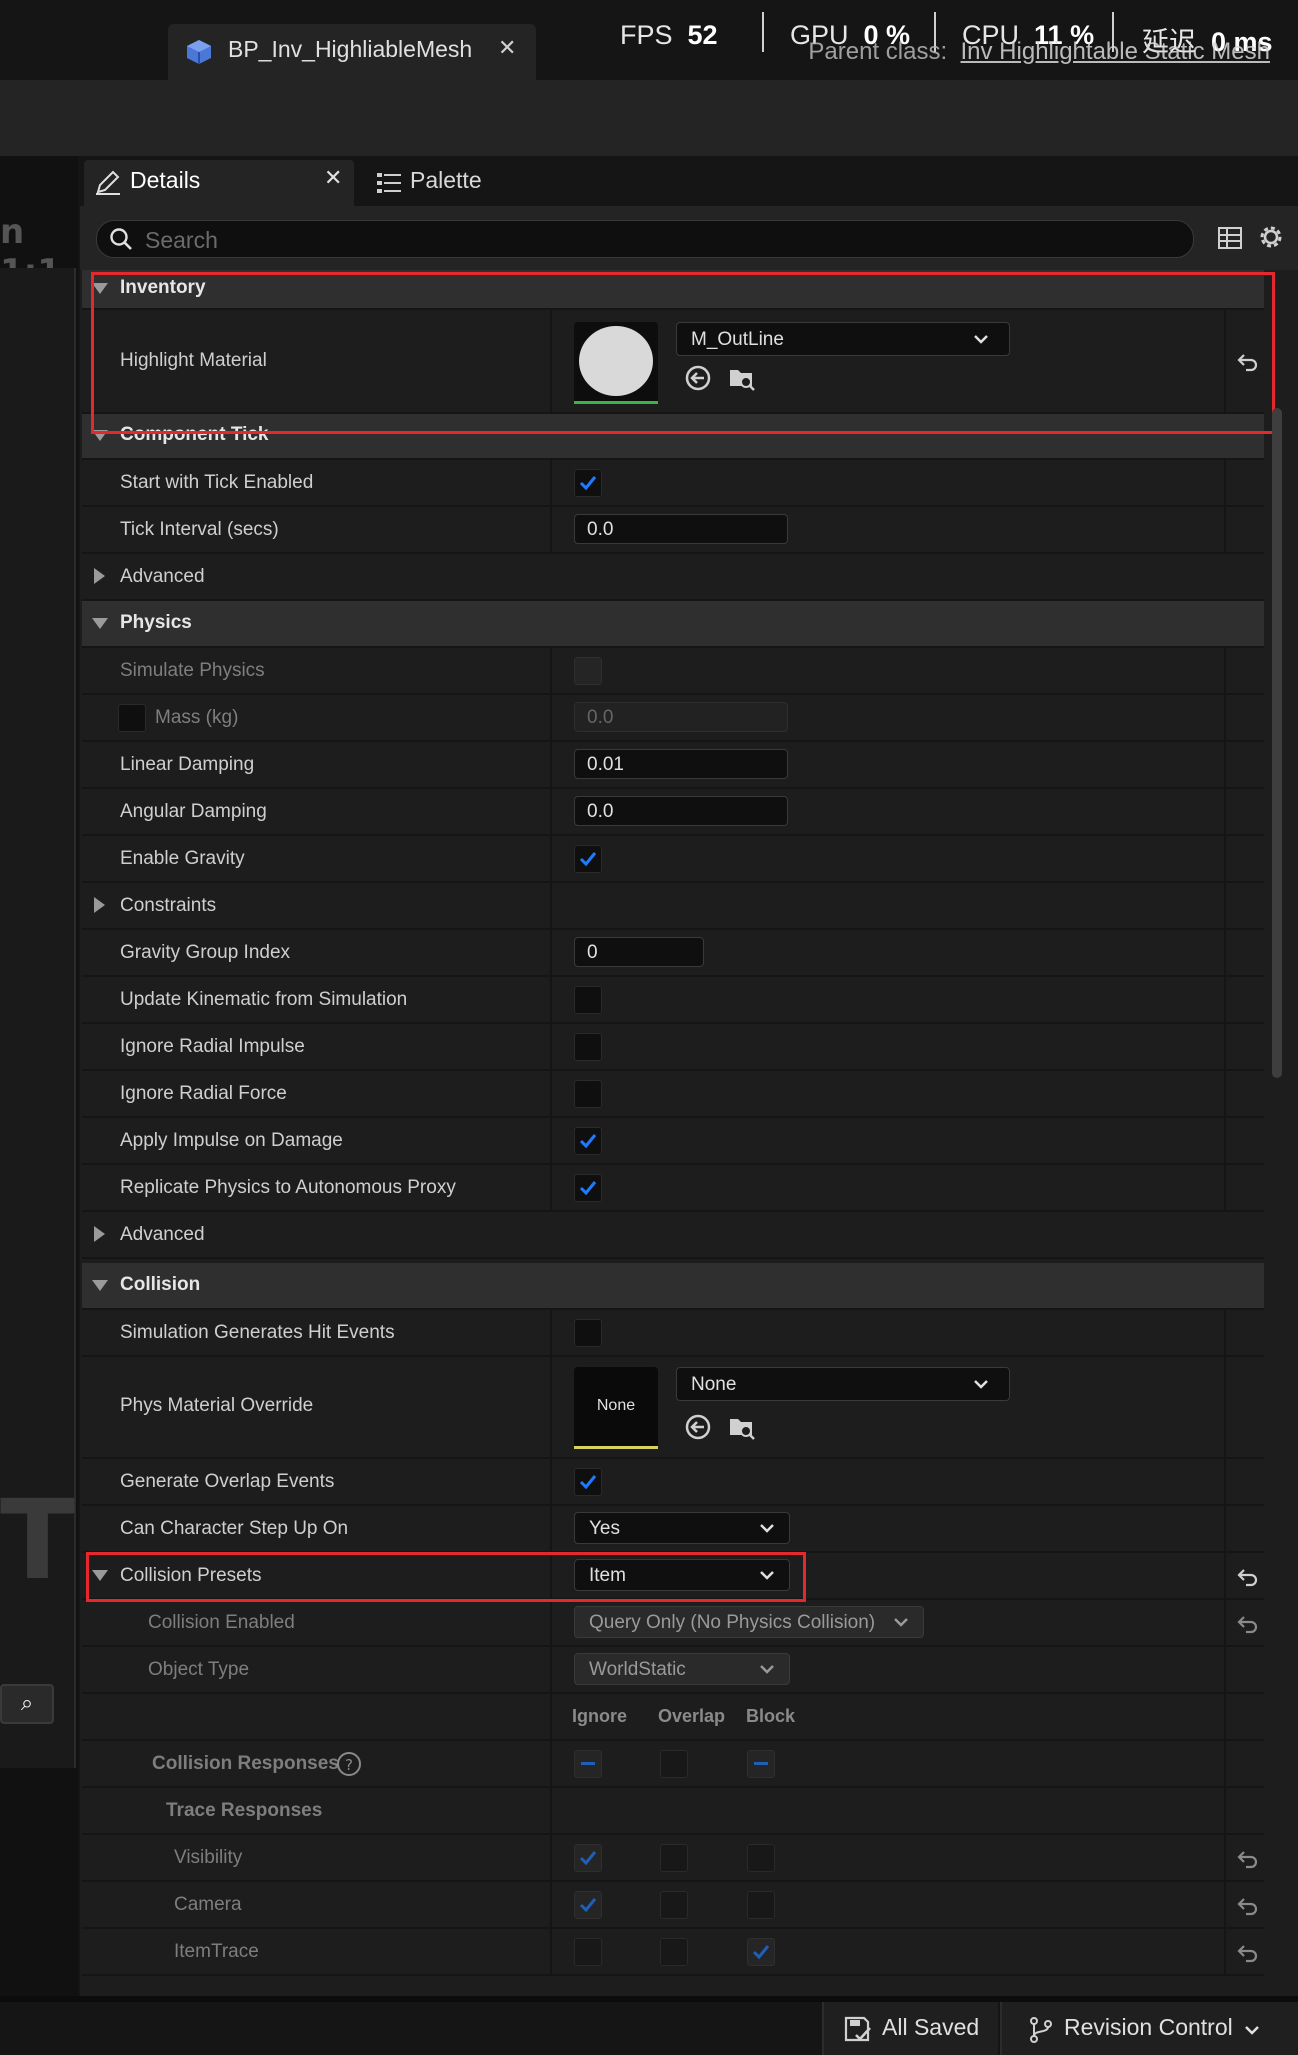 The height and width of the screenshot is (2055, 1298). What do you see at coordinates (931, 2027) in the screenshot?
I see `all-saved-label: All Saved` at bounding box center [931, 2027].